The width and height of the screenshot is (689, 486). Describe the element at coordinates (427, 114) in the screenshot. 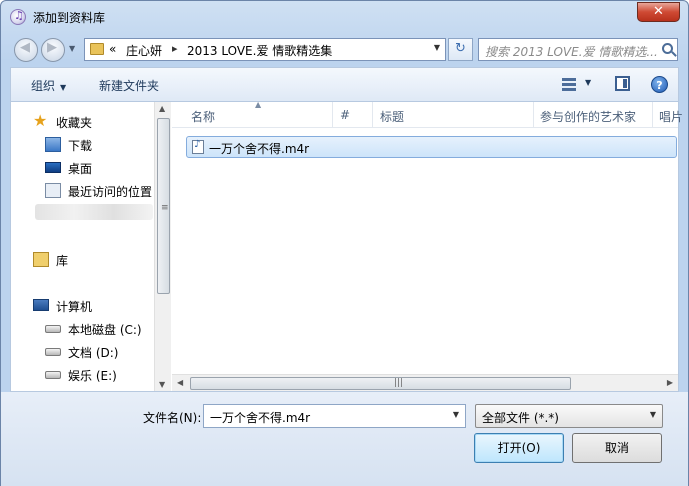

I see `column-headers: 名称 ▲ # 标题 参与创作的艺术家 唱片` at that location.